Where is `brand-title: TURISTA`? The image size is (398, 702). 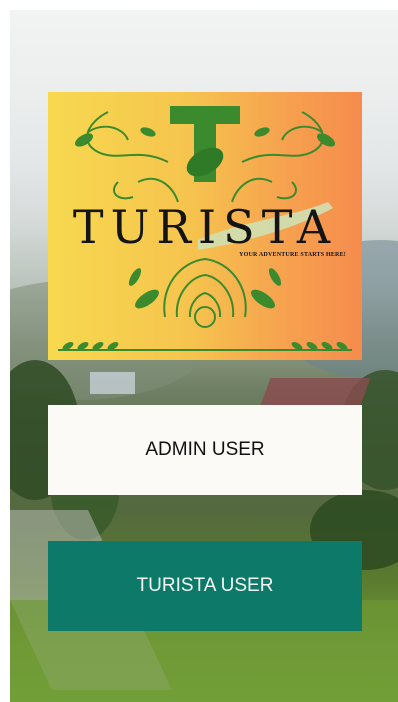 brand-title: TURISTA is located at coordinates (205, 227).